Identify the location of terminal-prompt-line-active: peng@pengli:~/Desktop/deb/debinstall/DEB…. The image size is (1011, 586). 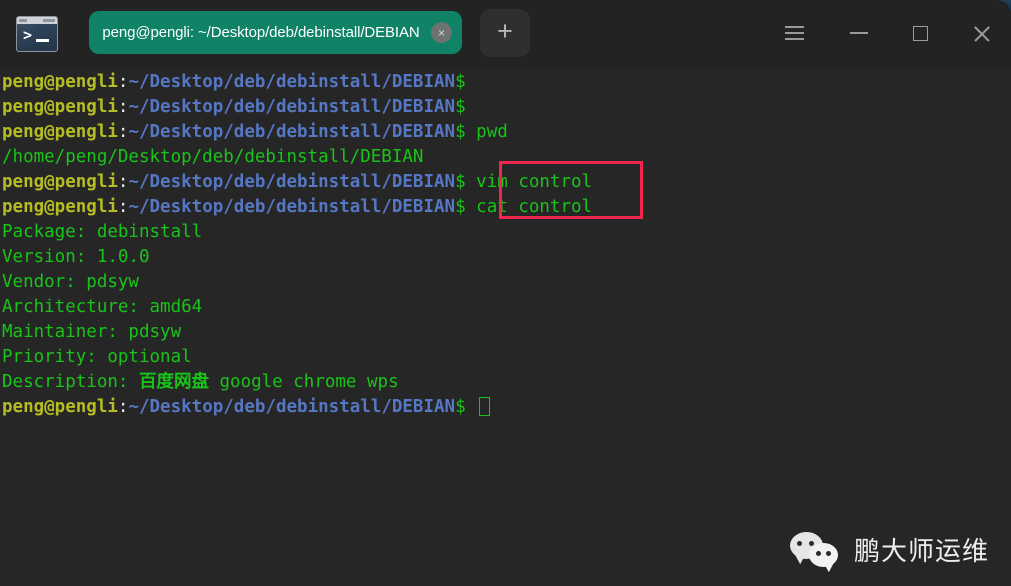
(506, 407).